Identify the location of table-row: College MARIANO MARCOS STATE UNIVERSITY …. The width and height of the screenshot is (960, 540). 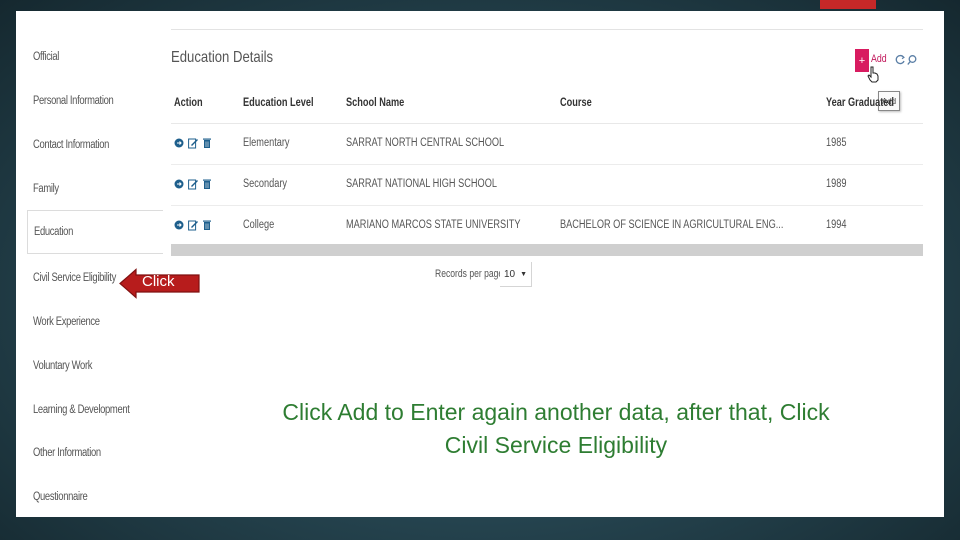
(547, 226).